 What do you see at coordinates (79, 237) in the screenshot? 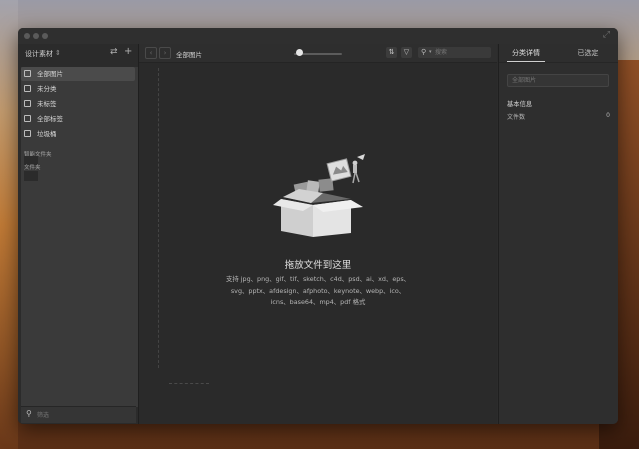
I see `sidebar-list: 全部图片 未分类 未标签 全部标签 垃圾桶 智能文件夹 文件夹` at bounding box center [79, 237].